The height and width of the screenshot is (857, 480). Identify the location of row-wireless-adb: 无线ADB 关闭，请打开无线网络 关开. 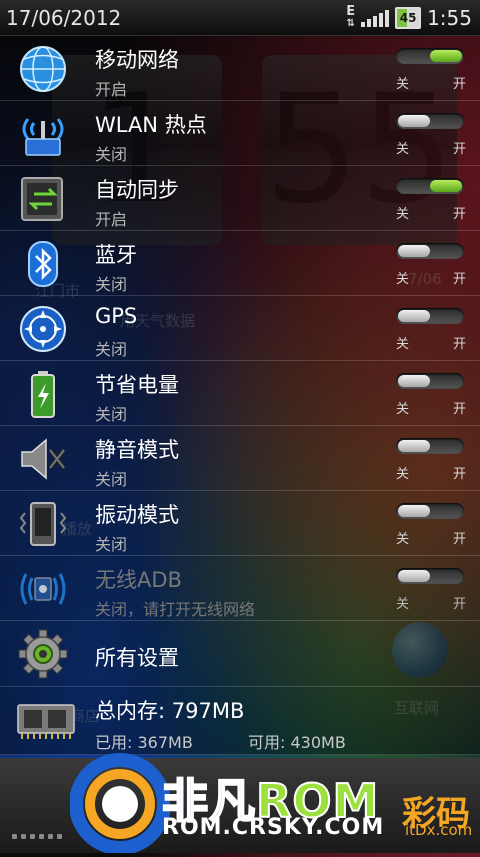
(240, 588).